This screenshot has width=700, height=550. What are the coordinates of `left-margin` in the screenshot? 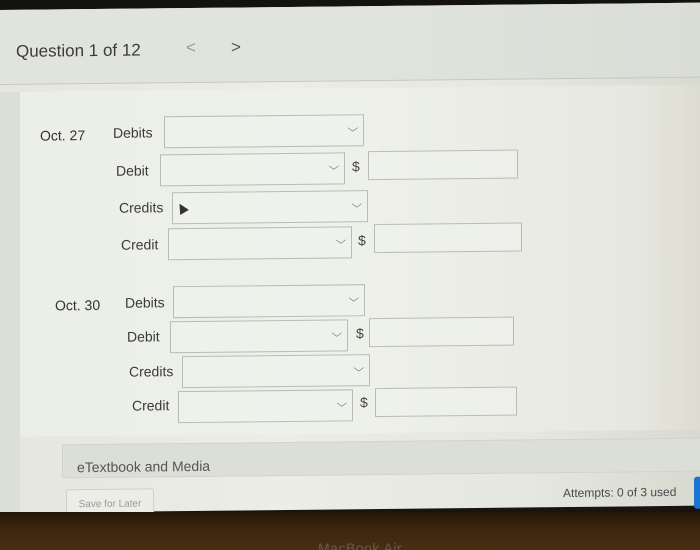 It's located at (10, 306).